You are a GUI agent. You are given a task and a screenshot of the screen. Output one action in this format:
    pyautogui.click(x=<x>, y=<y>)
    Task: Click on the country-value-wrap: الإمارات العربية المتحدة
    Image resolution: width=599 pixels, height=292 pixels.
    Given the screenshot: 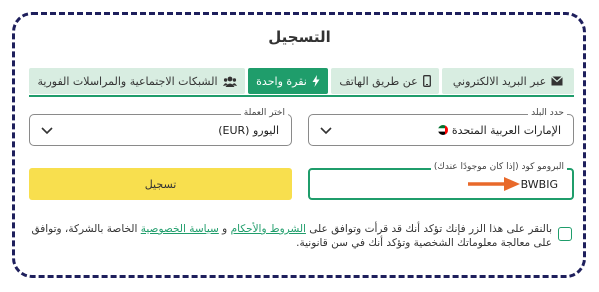 What is the action you would take?
    pyautogui.click(x=496, y=130)
    